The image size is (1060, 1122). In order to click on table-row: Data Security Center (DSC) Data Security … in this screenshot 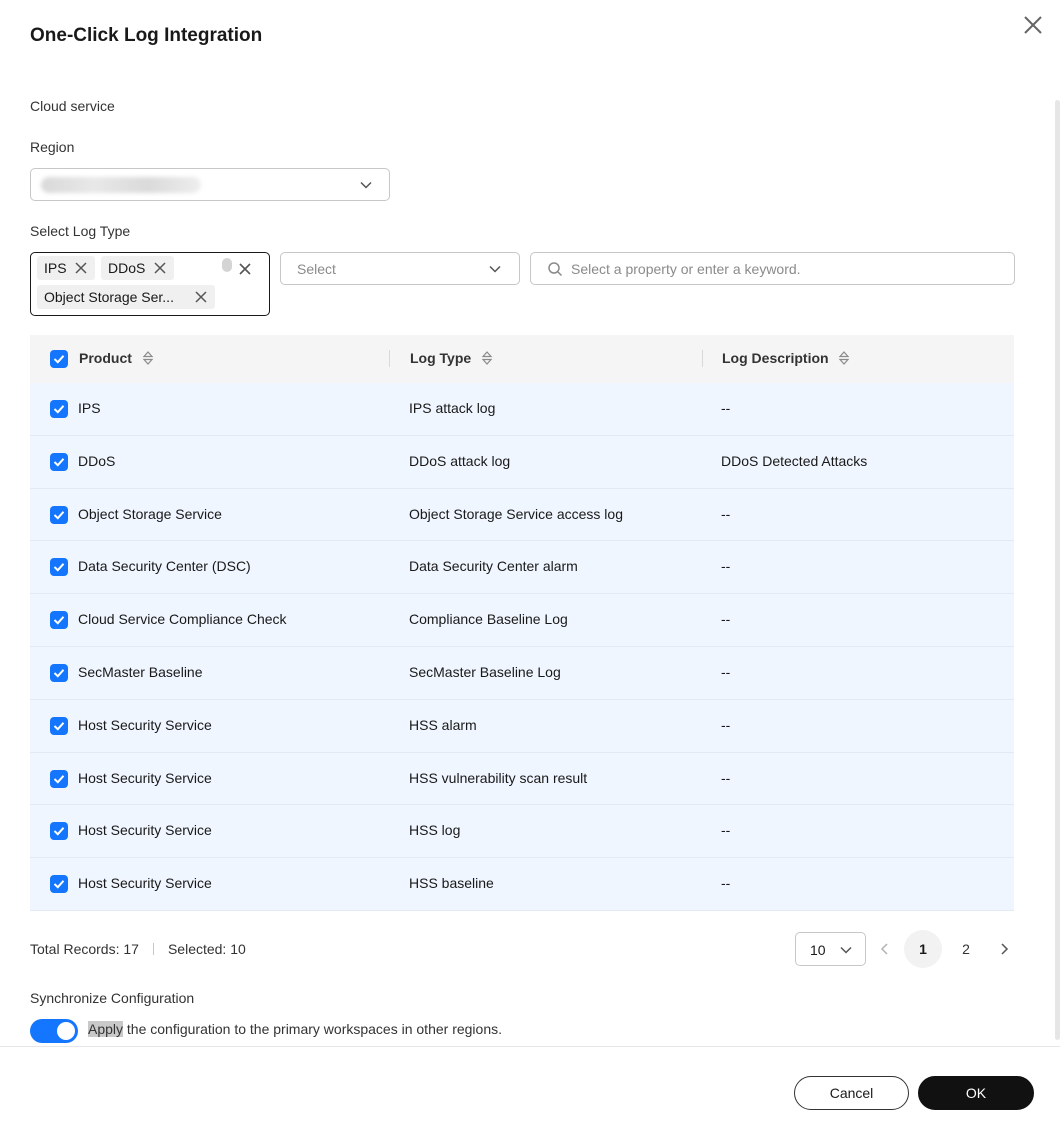, I will do `click(522, 568)`.